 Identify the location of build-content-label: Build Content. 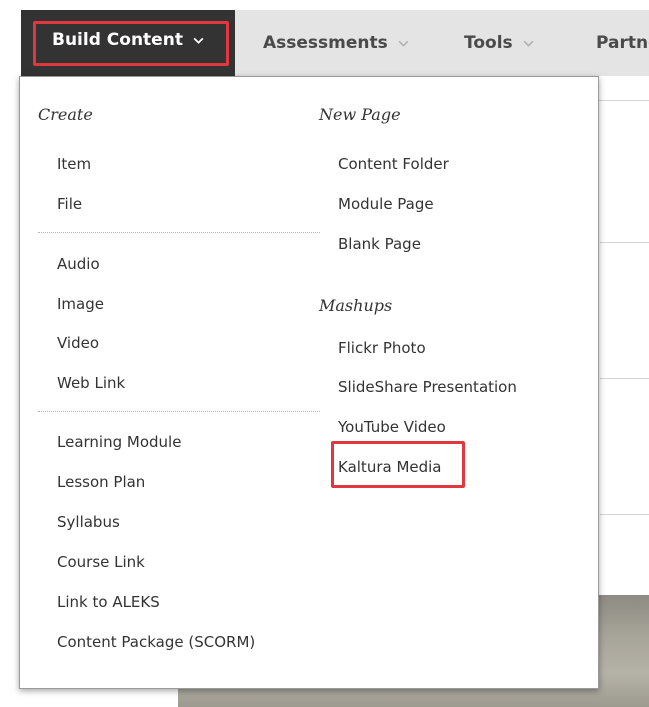
(117, 40).